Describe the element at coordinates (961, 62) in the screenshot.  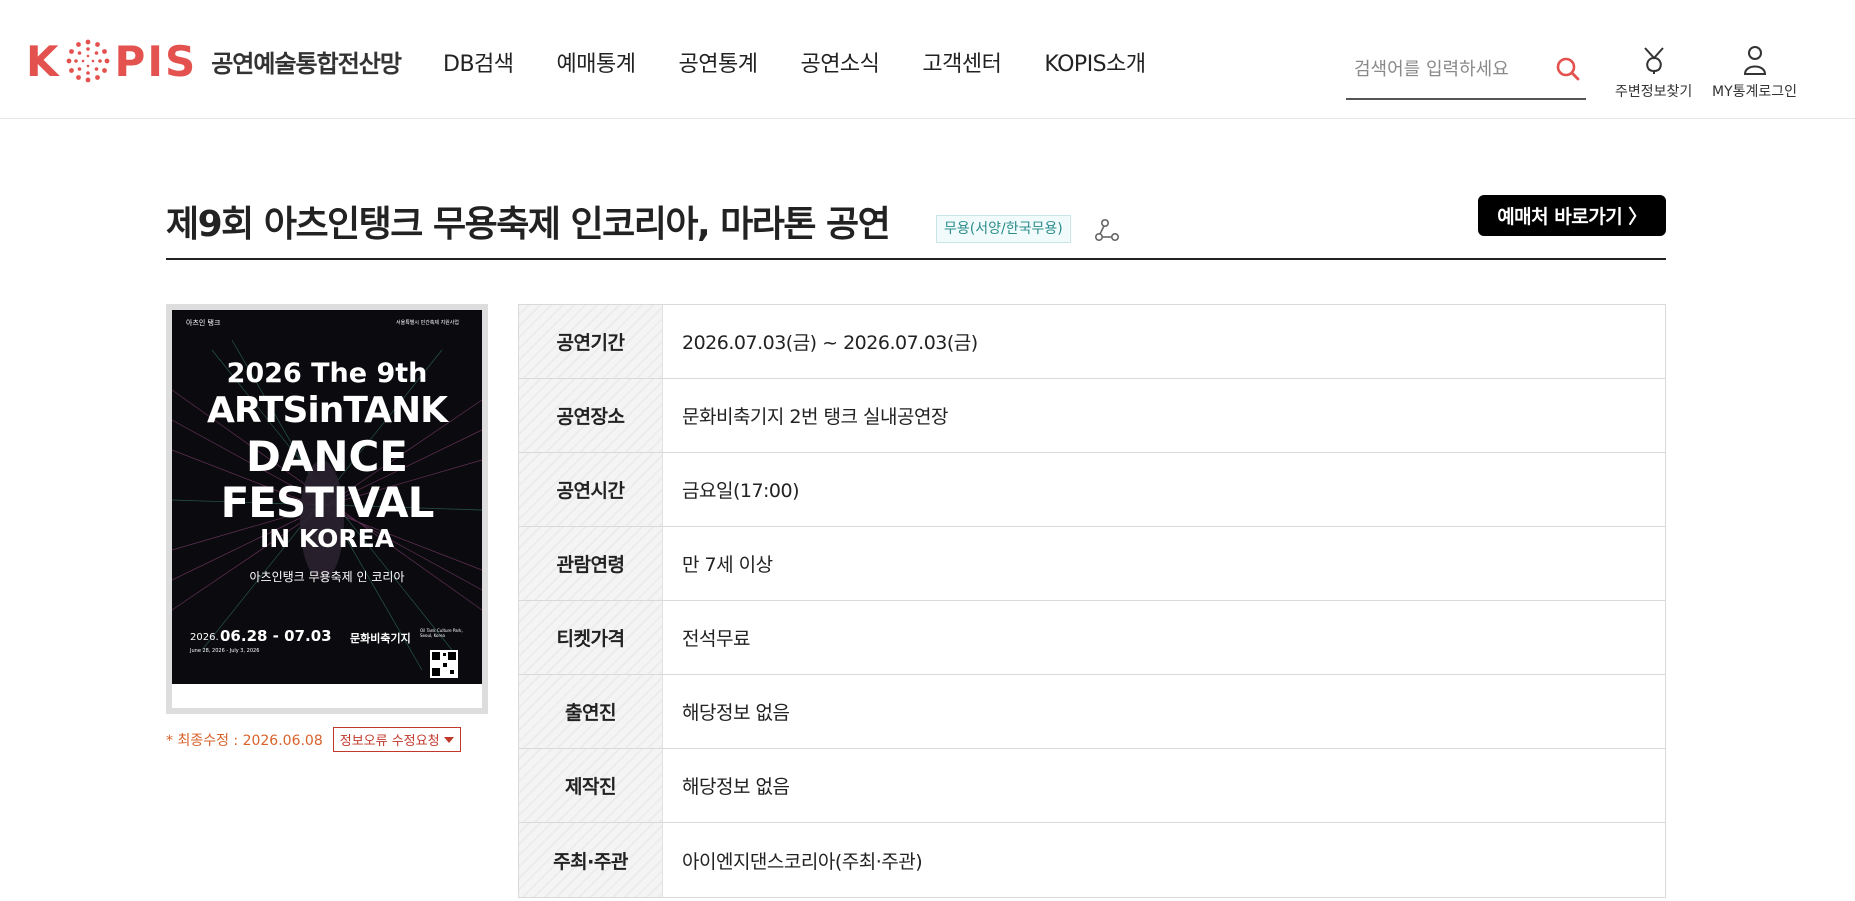
I see `nav-customer-center: 고객센터` at that location.